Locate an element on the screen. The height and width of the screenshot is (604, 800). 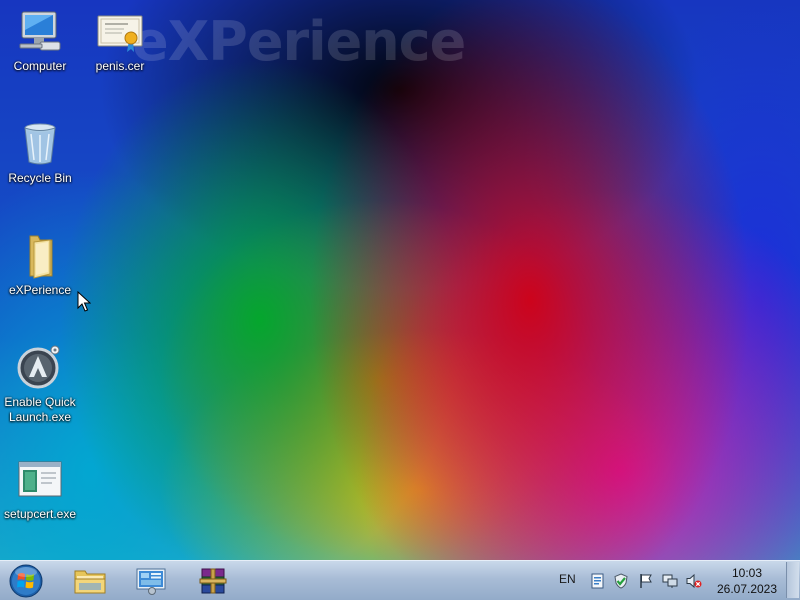
speaker-muted-icon is located at coordinates (694, 581).